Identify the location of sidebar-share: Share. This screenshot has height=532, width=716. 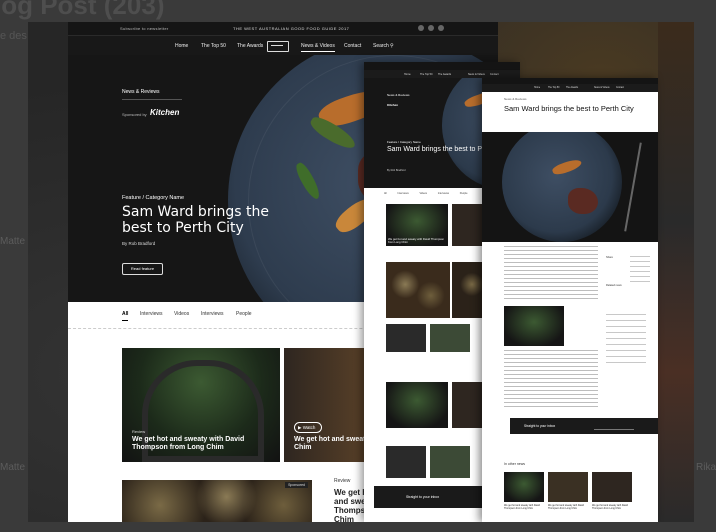
(609, 257).